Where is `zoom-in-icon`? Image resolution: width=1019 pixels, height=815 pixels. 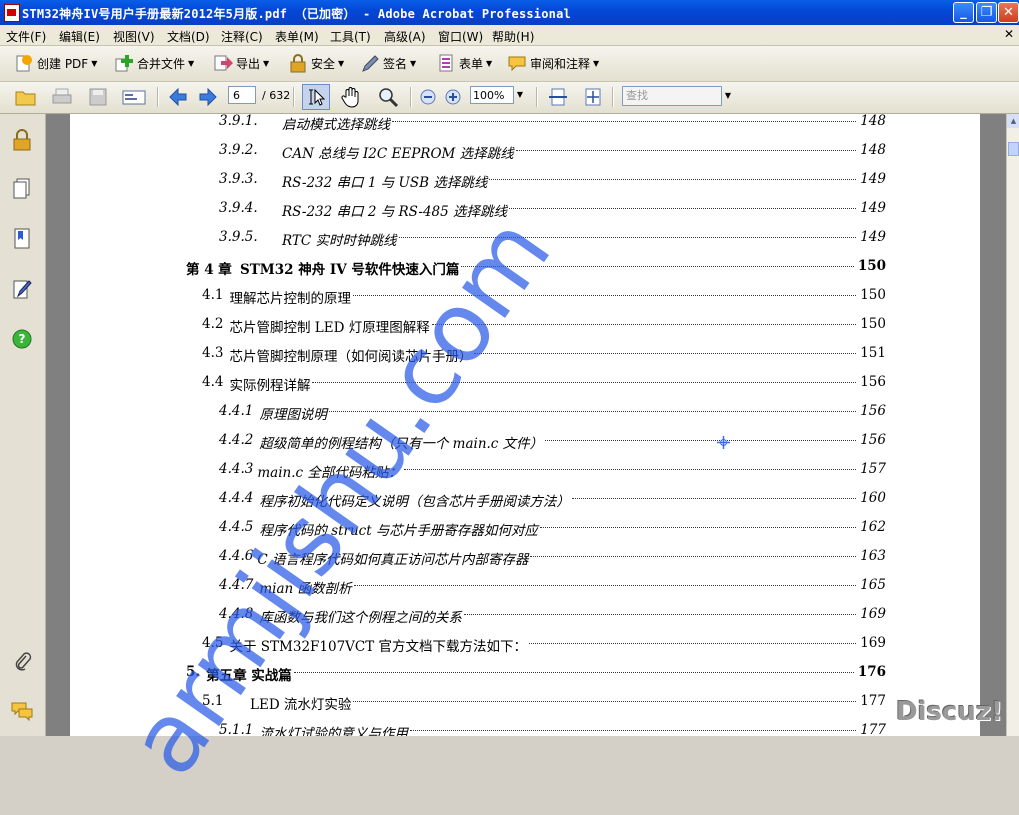
zoom-in-icon is located at coordinates (453, 97).